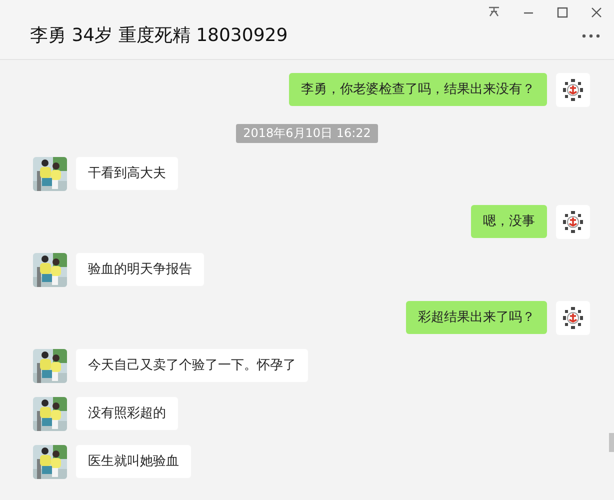 The width and height of the screenshot is (614, 500). What do you see at coordinates (140, 269) in the screenshot?
I see `message-bubble: 验血的明天争报告` at bounding box center [140, 269].